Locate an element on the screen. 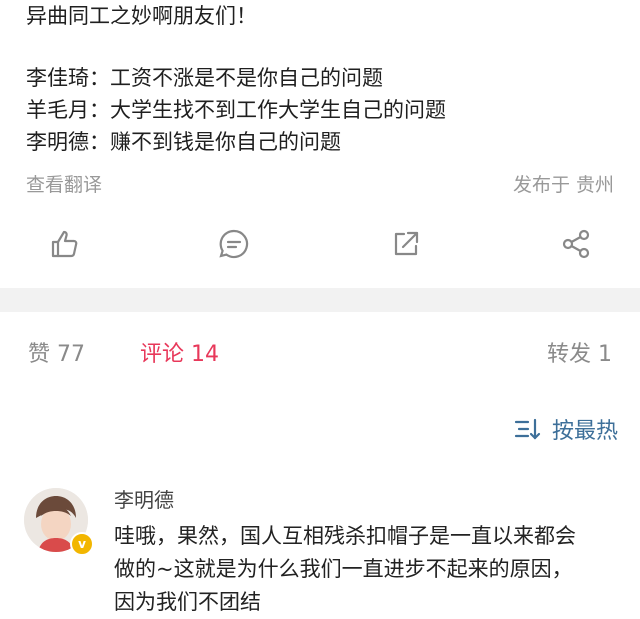  share-icon is located at coordinates (576, 244).